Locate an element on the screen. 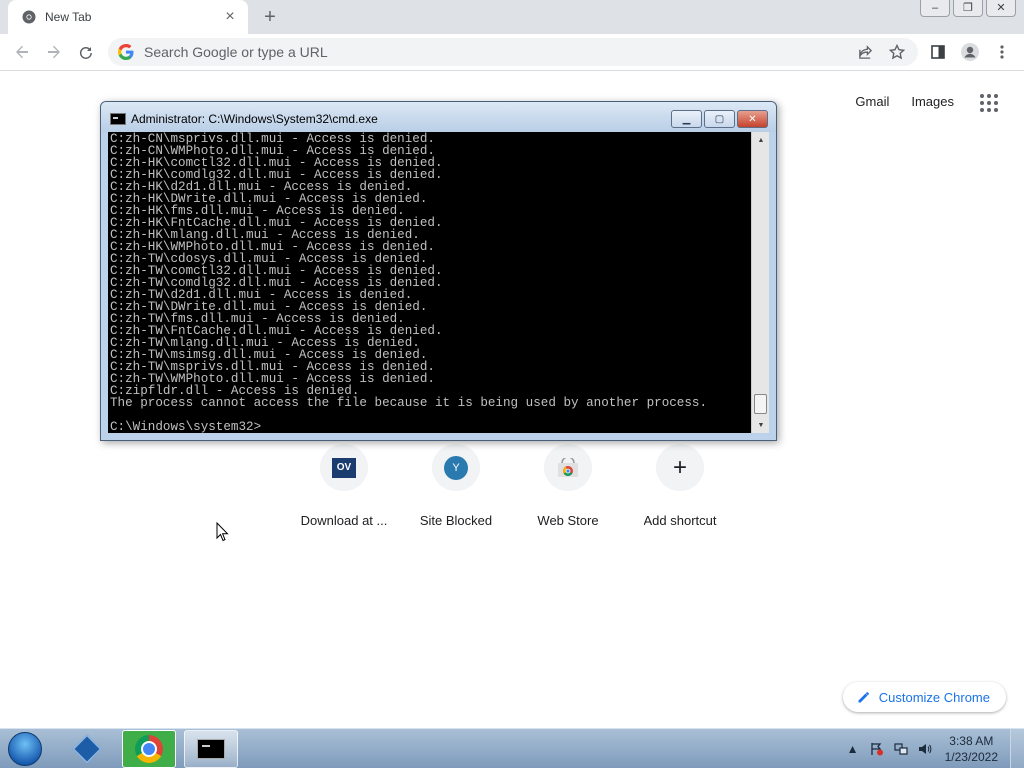 This screenshot has width=1024, height=768. side-panel-icon is located at coordinates (938, 52).